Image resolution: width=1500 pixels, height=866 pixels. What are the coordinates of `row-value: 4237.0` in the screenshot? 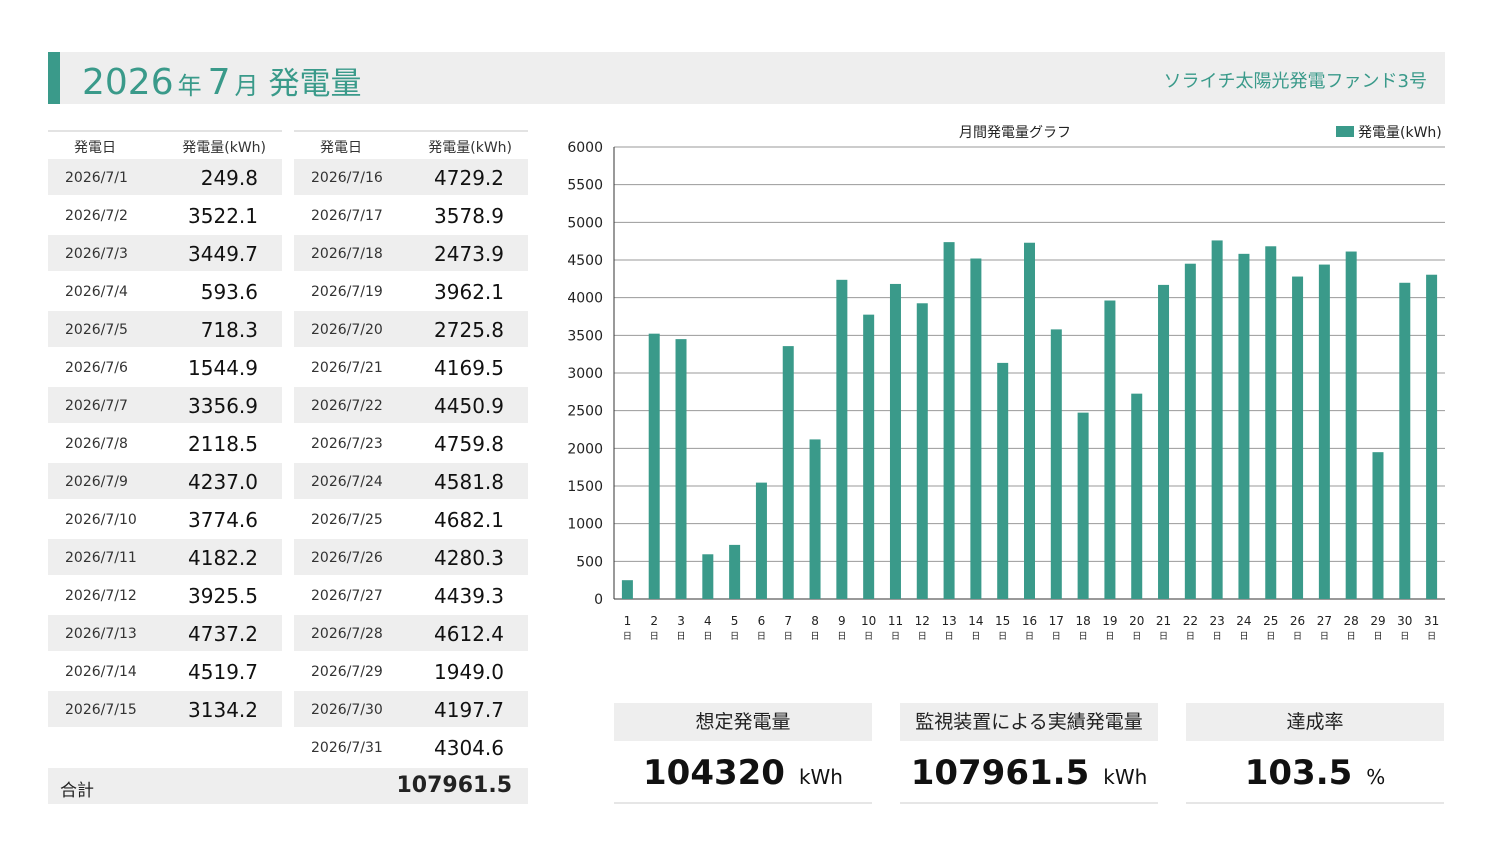 It's located at (223, 482).